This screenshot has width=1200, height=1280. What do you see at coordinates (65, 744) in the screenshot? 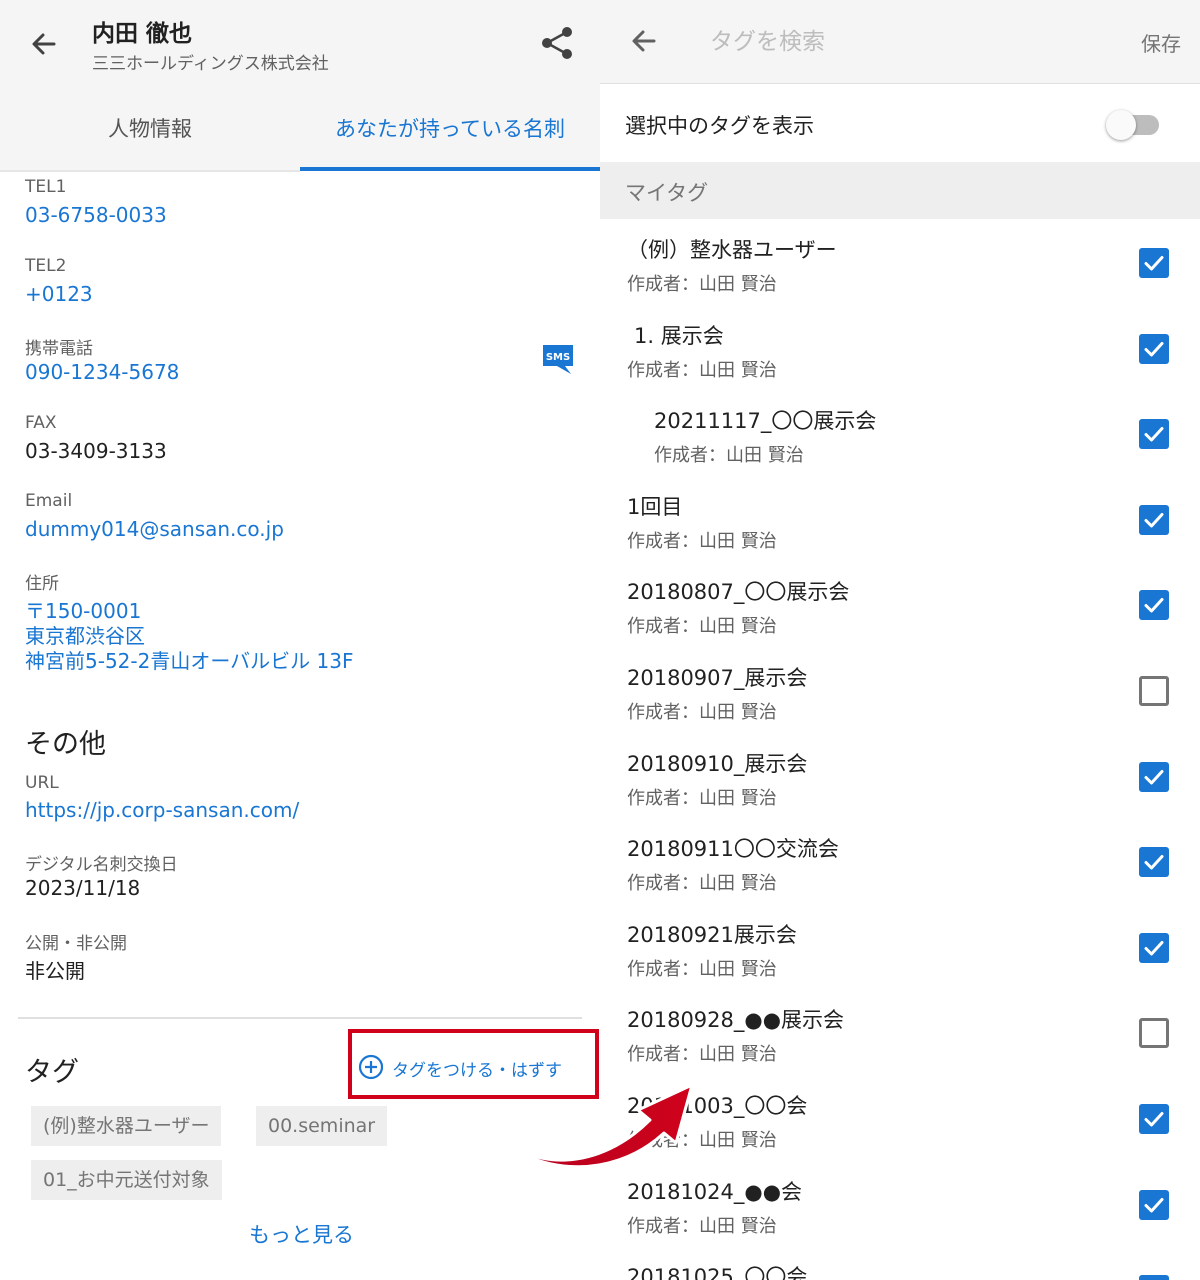
I see `other-section-title: その他` at bounding box center [65, 744].